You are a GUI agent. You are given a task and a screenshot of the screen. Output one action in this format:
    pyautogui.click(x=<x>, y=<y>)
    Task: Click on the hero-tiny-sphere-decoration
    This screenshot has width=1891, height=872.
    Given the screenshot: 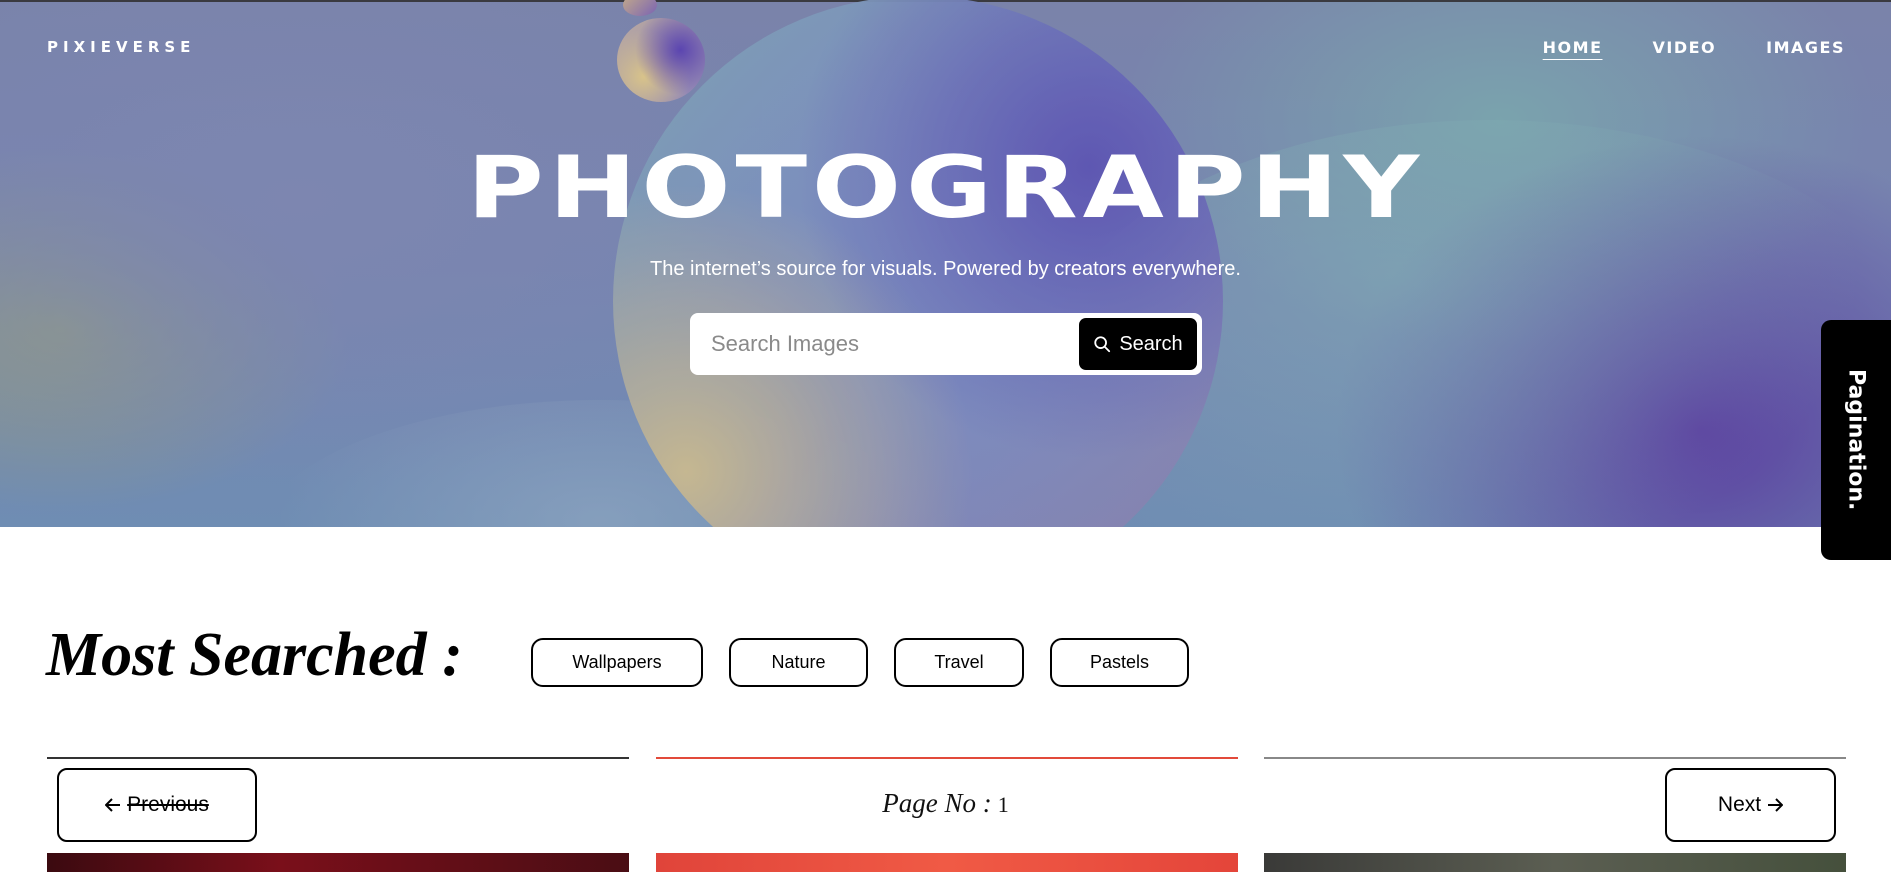 What is the action you would take?
    pyautogui.click(x=640, y=8)
    